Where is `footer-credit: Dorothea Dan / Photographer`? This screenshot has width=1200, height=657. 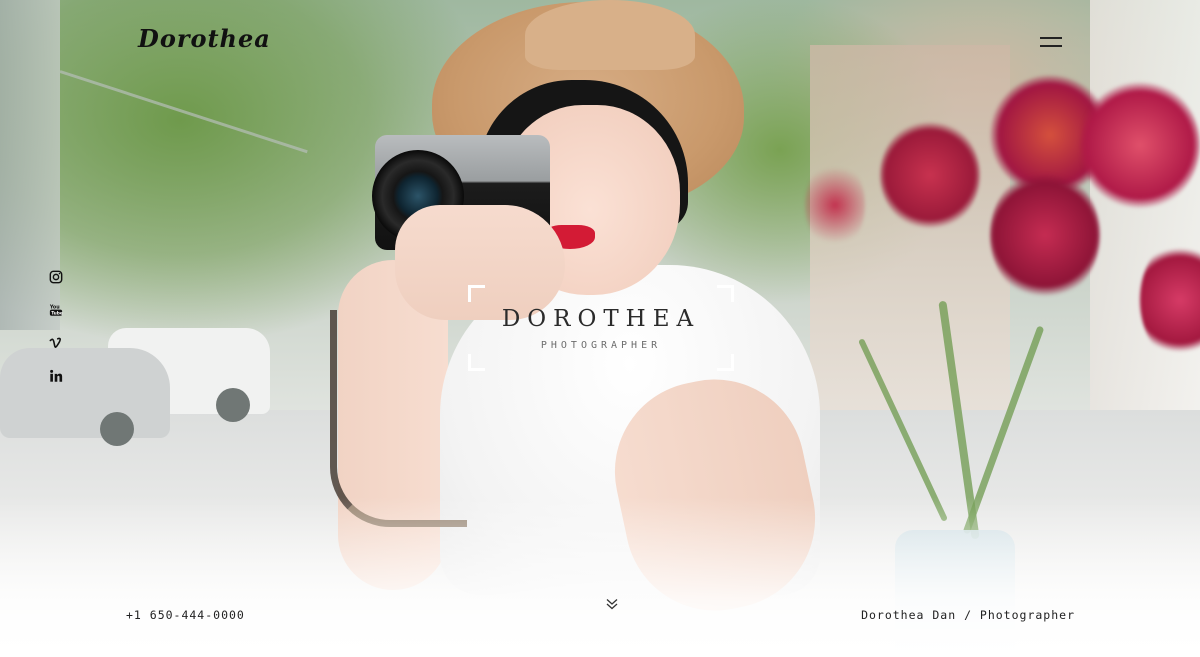 footer-credit: Dorothea Dan / Photographer is located at coordinates (968, 615).